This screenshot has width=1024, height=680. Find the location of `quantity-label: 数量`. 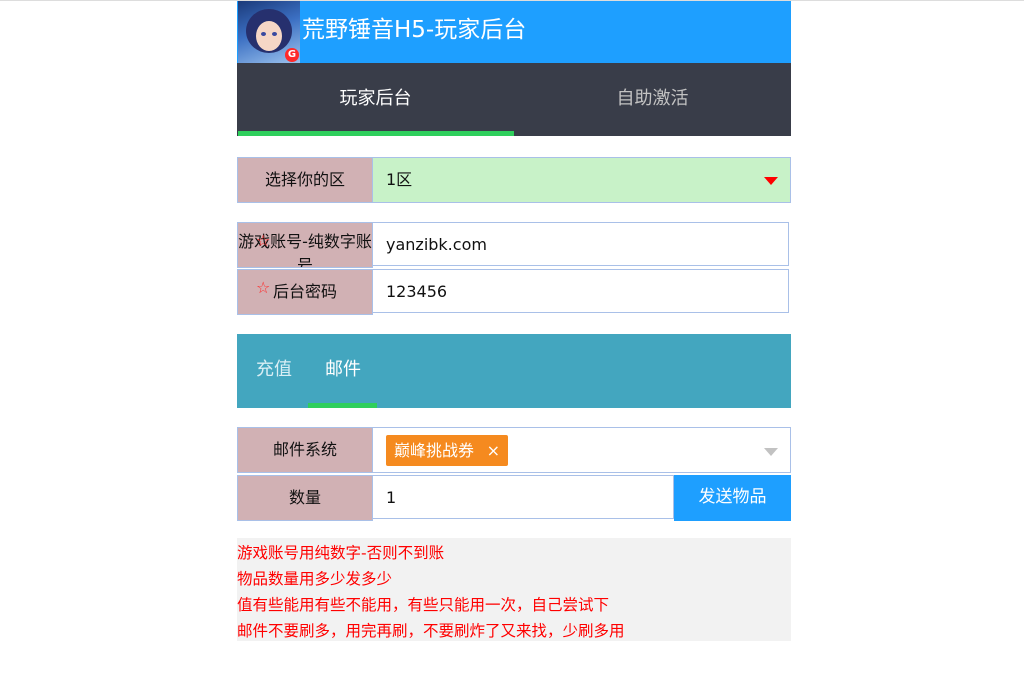

quantity-label: 数量 is located at coordinates (305, 498).